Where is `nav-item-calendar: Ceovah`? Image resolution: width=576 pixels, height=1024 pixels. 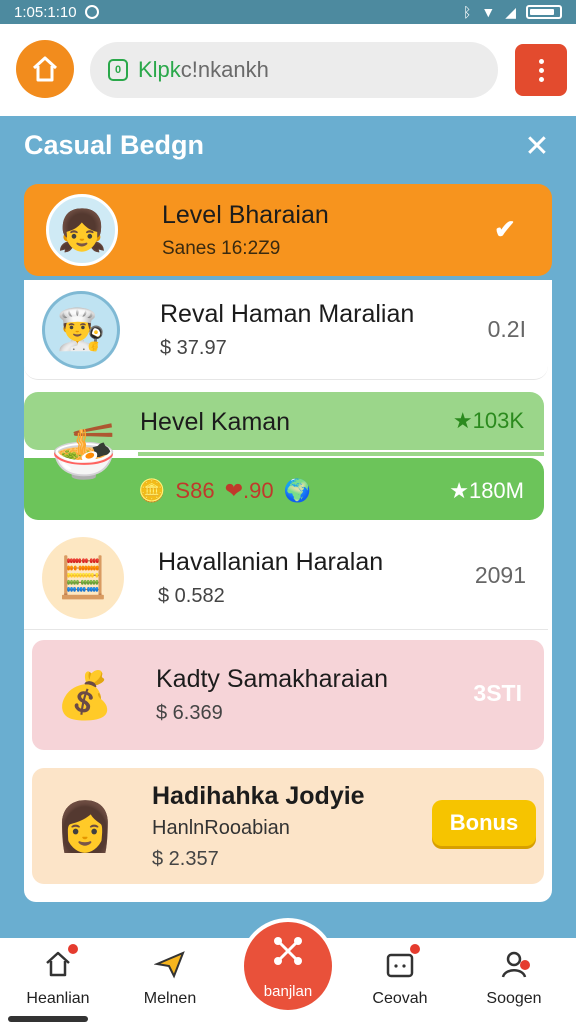 nav-item-calendar: Ceovah is located at coordinates (400, 976).